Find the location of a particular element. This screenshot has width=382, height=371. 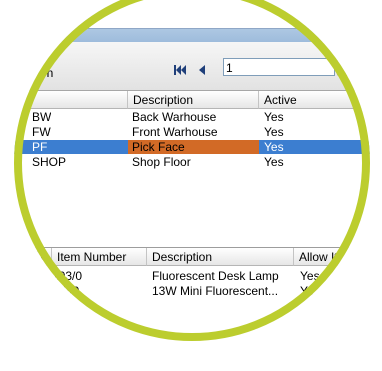

window-control-icon is located at coordinates (360, 13).